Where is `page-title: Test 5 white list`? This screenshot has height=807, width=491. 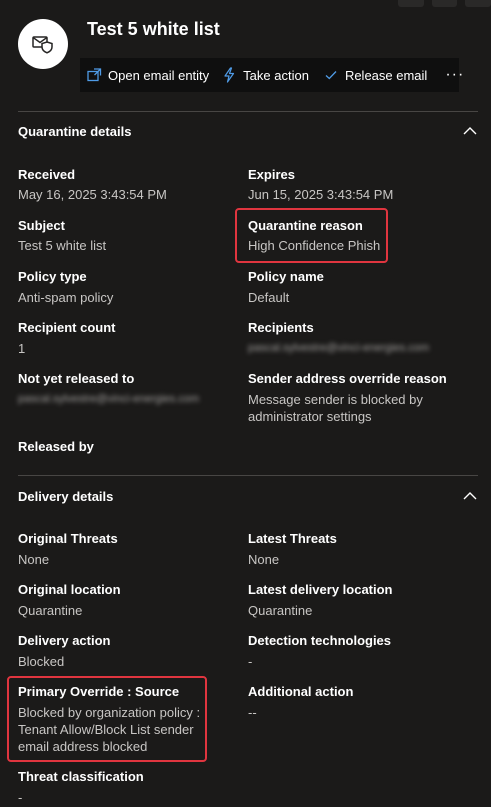 page-title: Test 5 white list is located at coordinates (153, 29).